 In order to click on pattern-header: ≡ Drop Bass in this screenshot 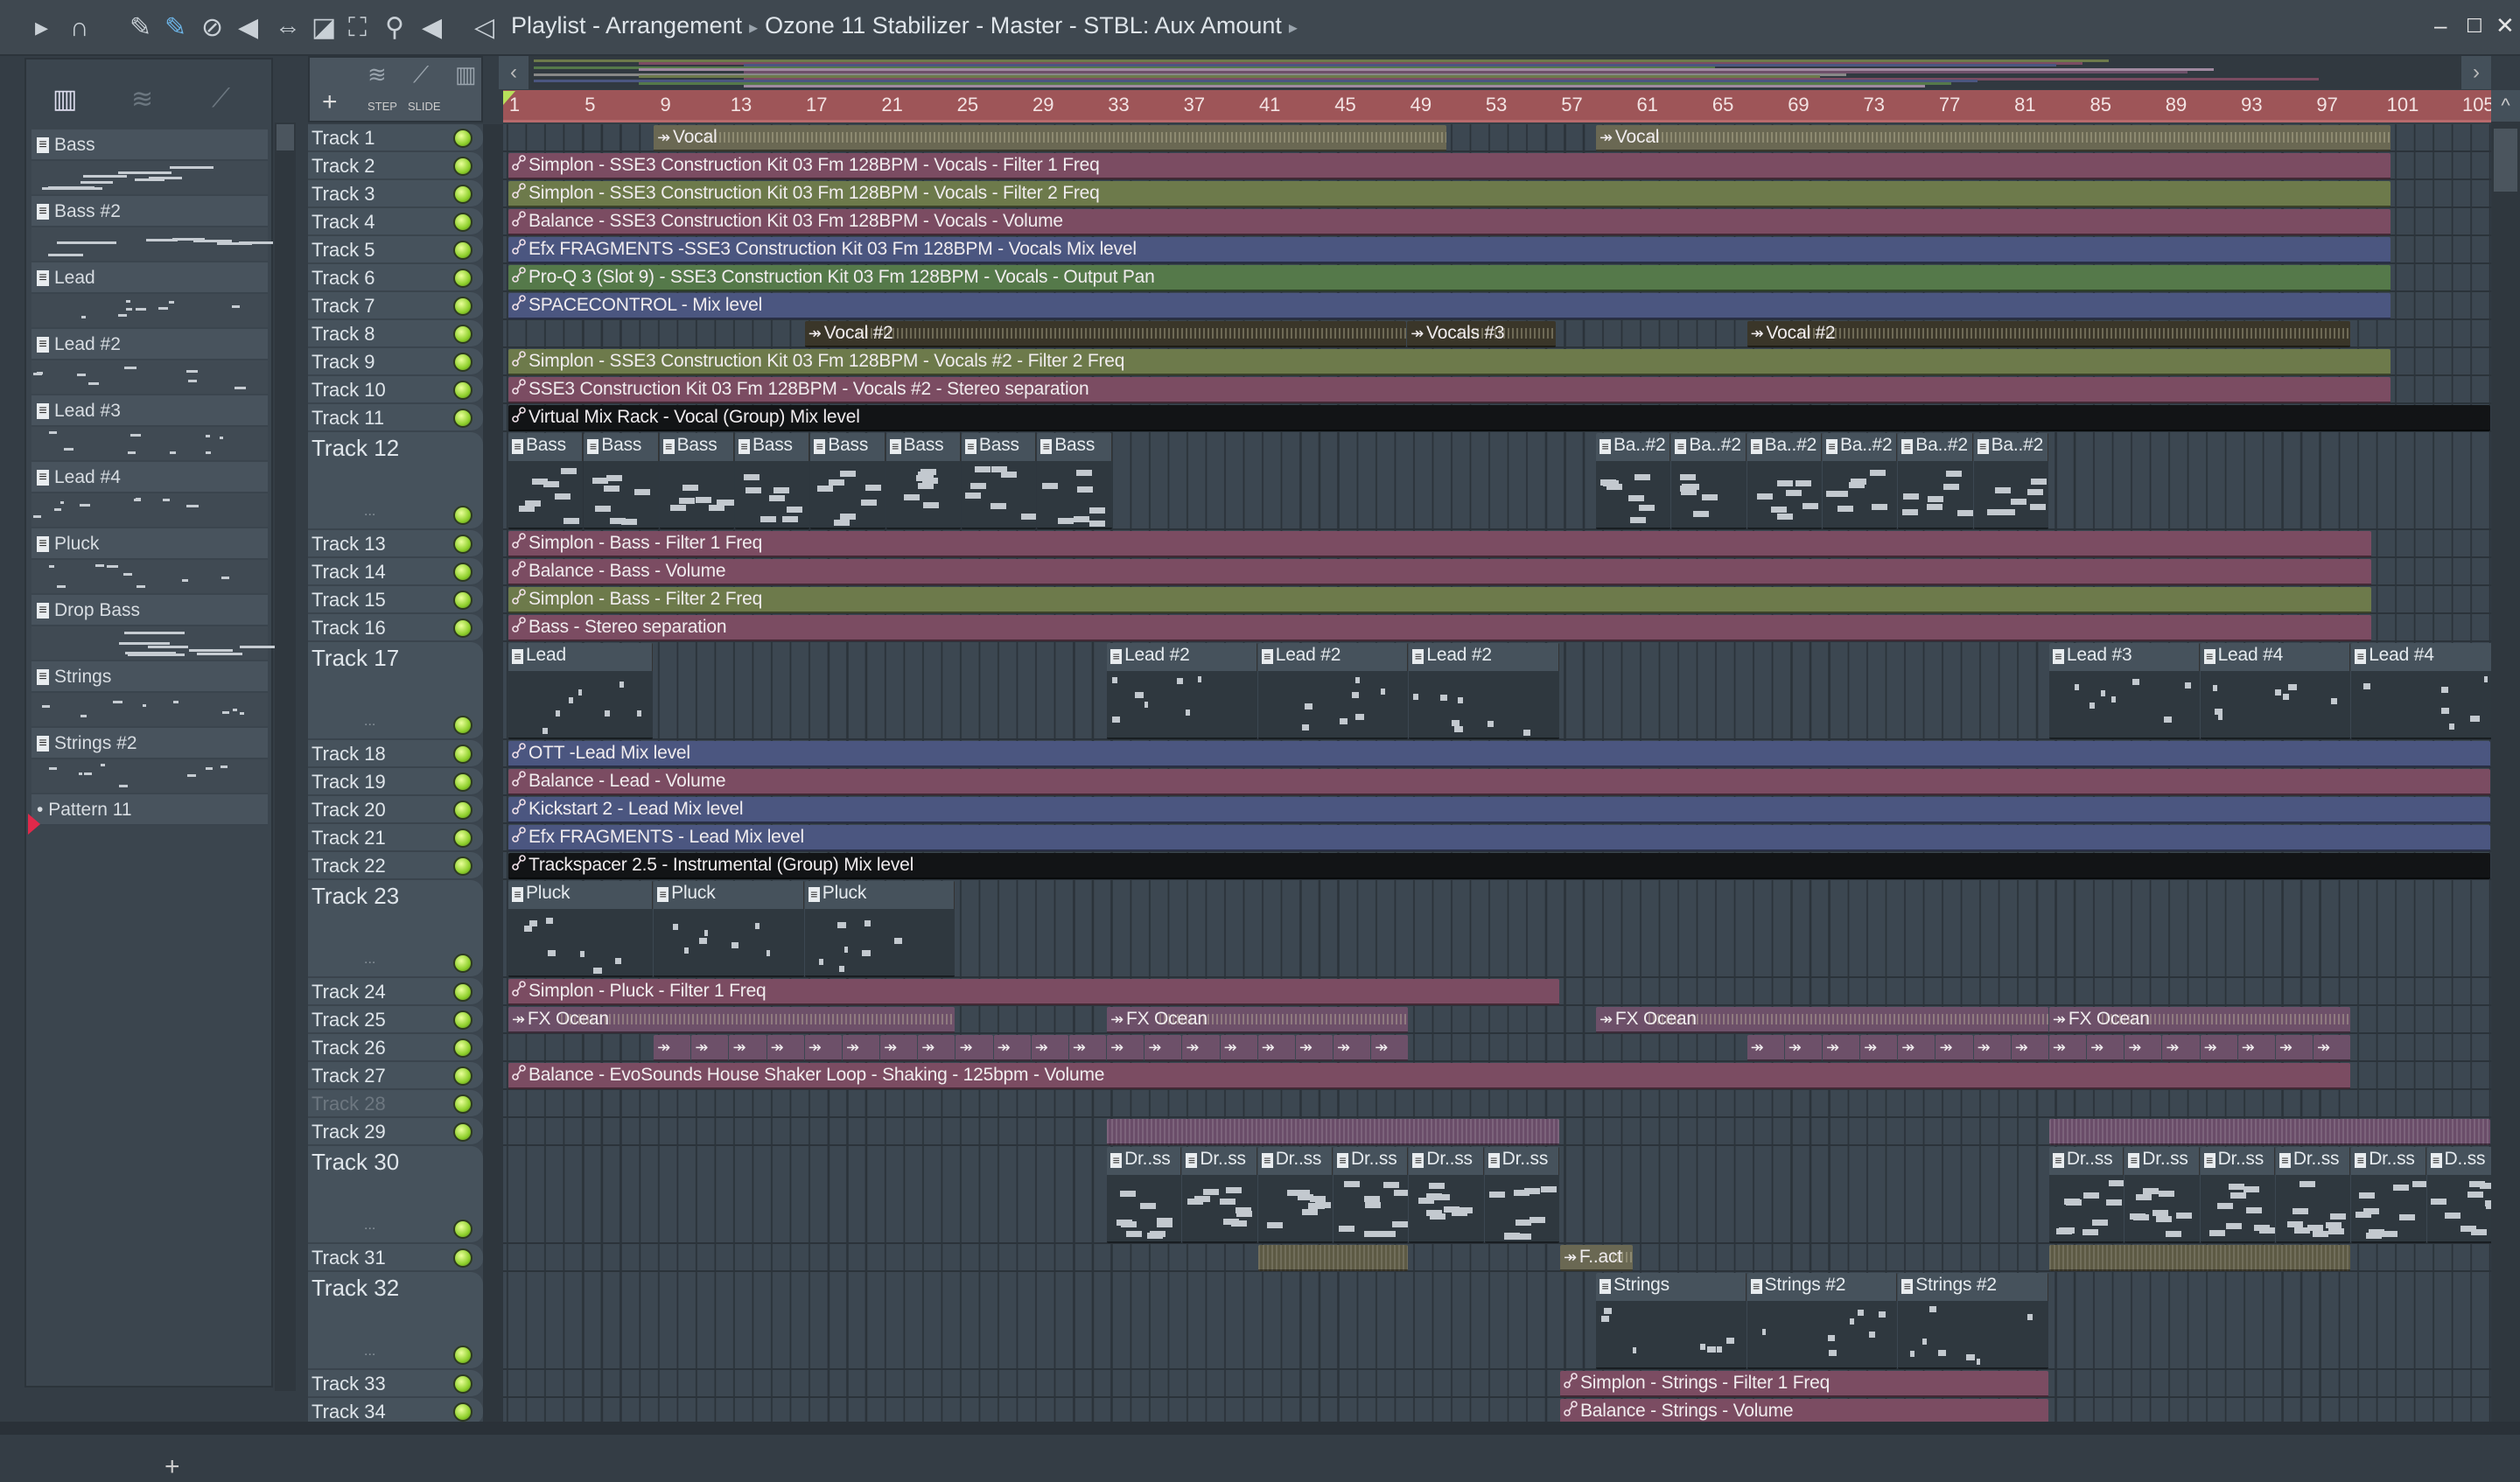, I will do `click(150, 610)`.